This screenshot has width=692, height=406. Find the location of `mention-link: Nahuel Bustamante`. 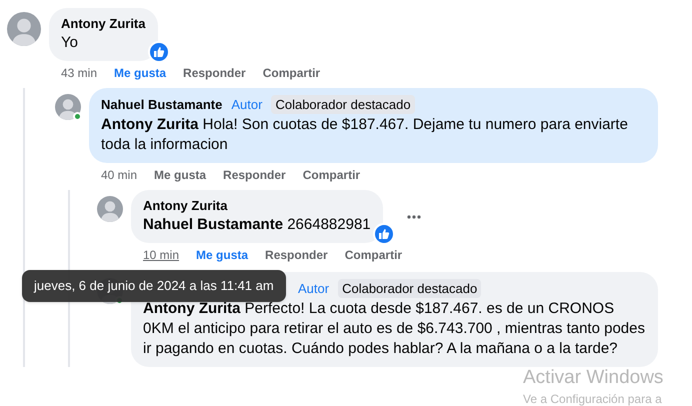

mention-link: Nahuel Bustamante is located at coordinates (213, 224).